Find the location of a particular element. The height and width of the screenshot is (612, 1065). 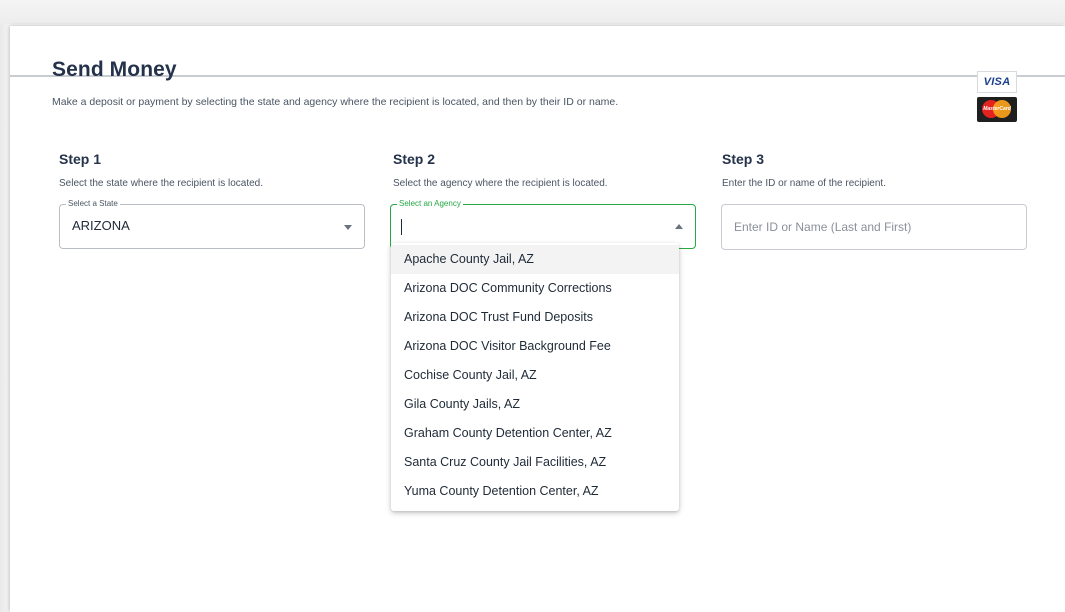

agency-option: Yuma County Detention Center, AZ is located at coordinates (535, 491).